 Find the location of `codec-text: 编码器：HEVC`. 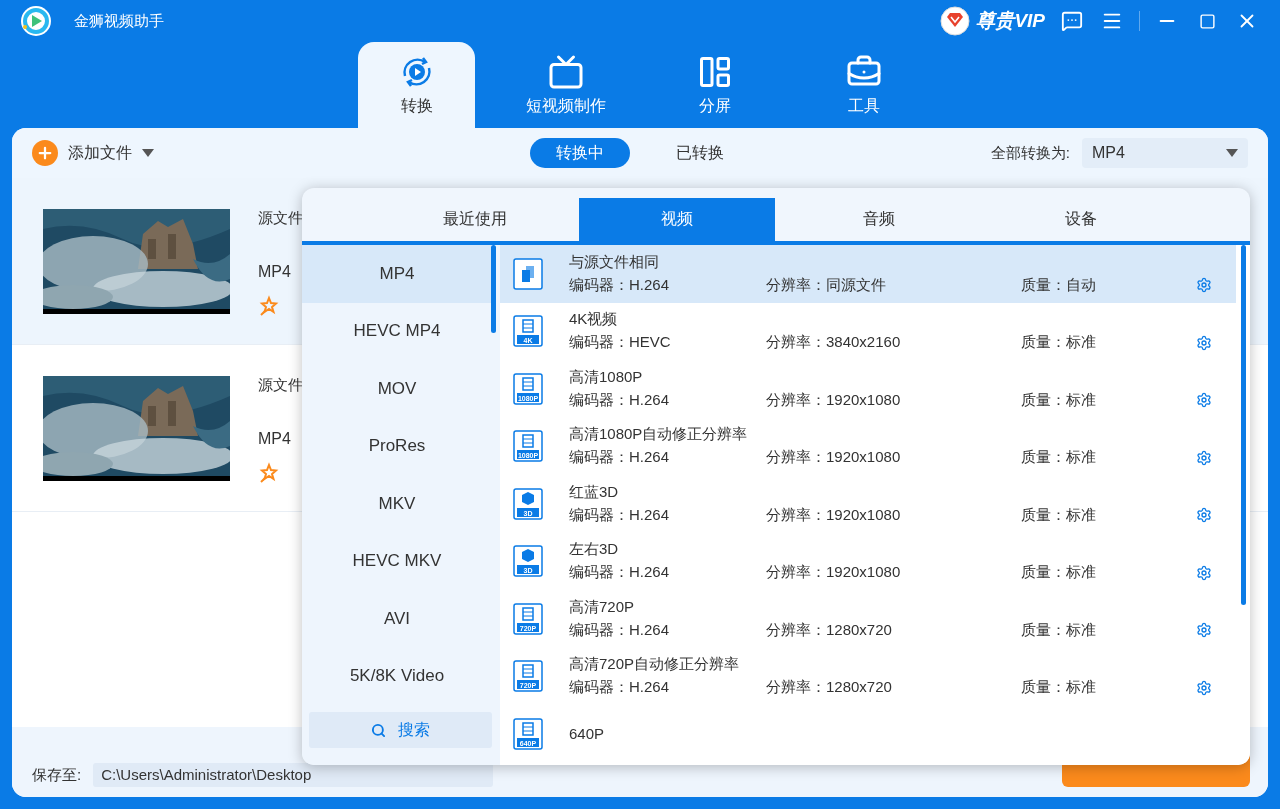

codec-text: 编码器：HEVC is located at coordinates (620, 343).